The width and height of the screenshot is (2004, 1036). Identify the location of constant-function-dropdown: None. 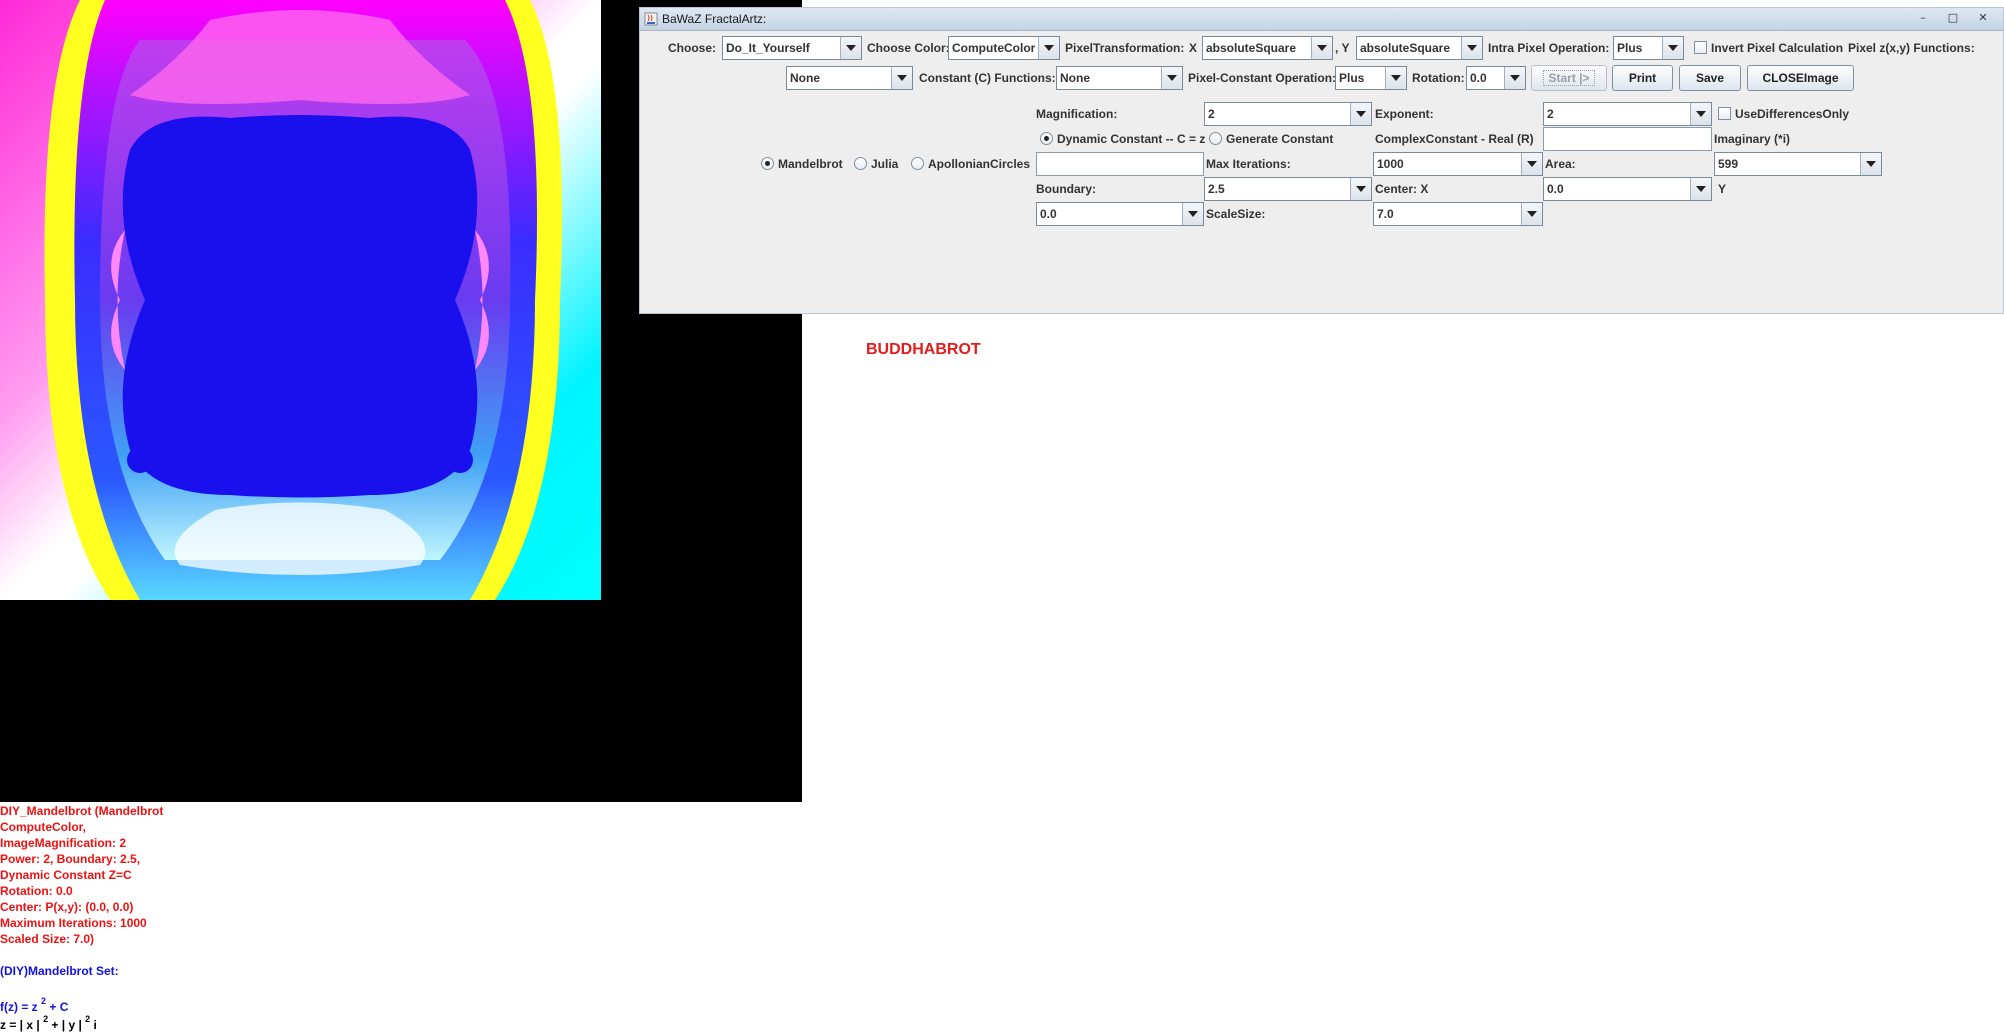
(1119, 78).